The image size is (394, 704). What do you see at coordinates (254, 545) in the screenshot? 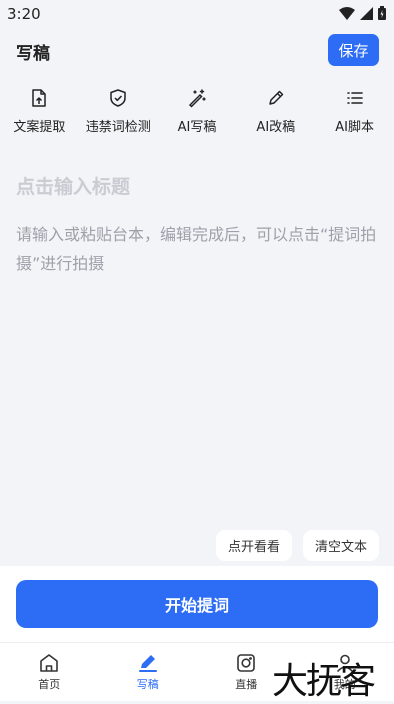
I see `preview-button: 点开看看` at bounding box center [254, 545].